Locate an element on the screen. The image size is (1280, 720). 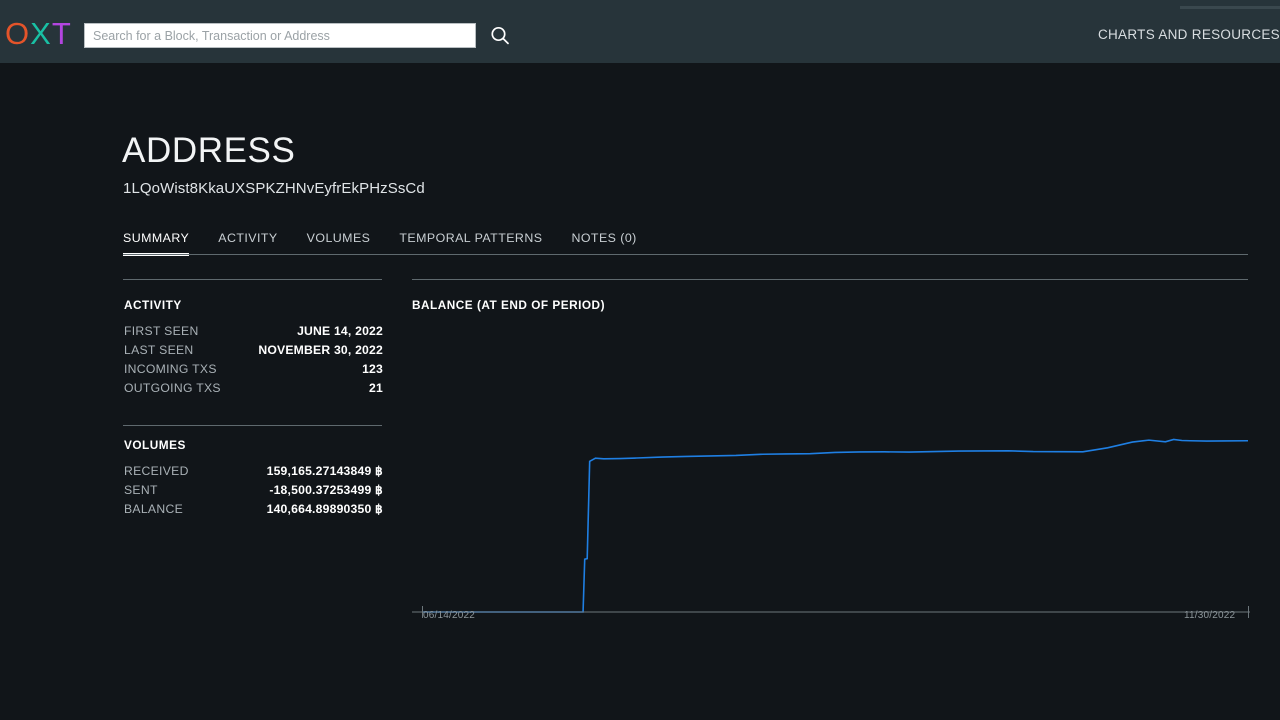
chart-x-label-start: 06/14/2022 is located at coordinates (449, 615).